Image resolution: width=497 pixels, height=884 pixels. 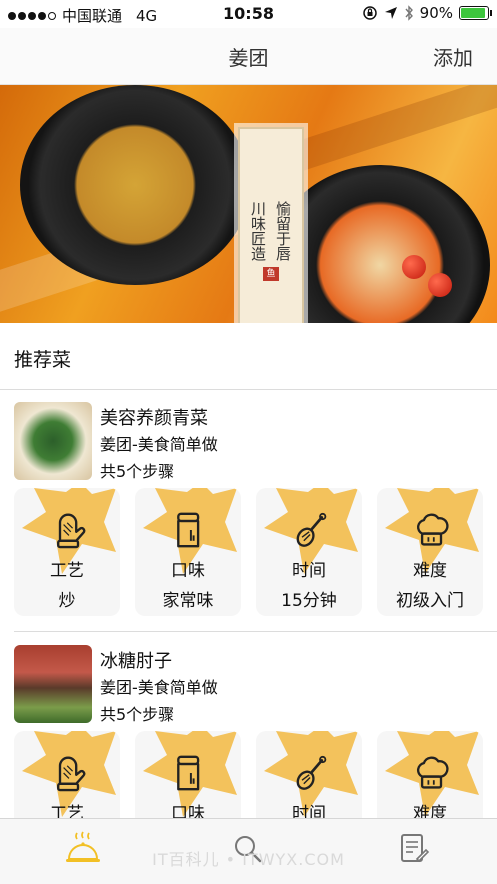 I want to click on attribute-value: 初级入门, so click(x=430, y=601).